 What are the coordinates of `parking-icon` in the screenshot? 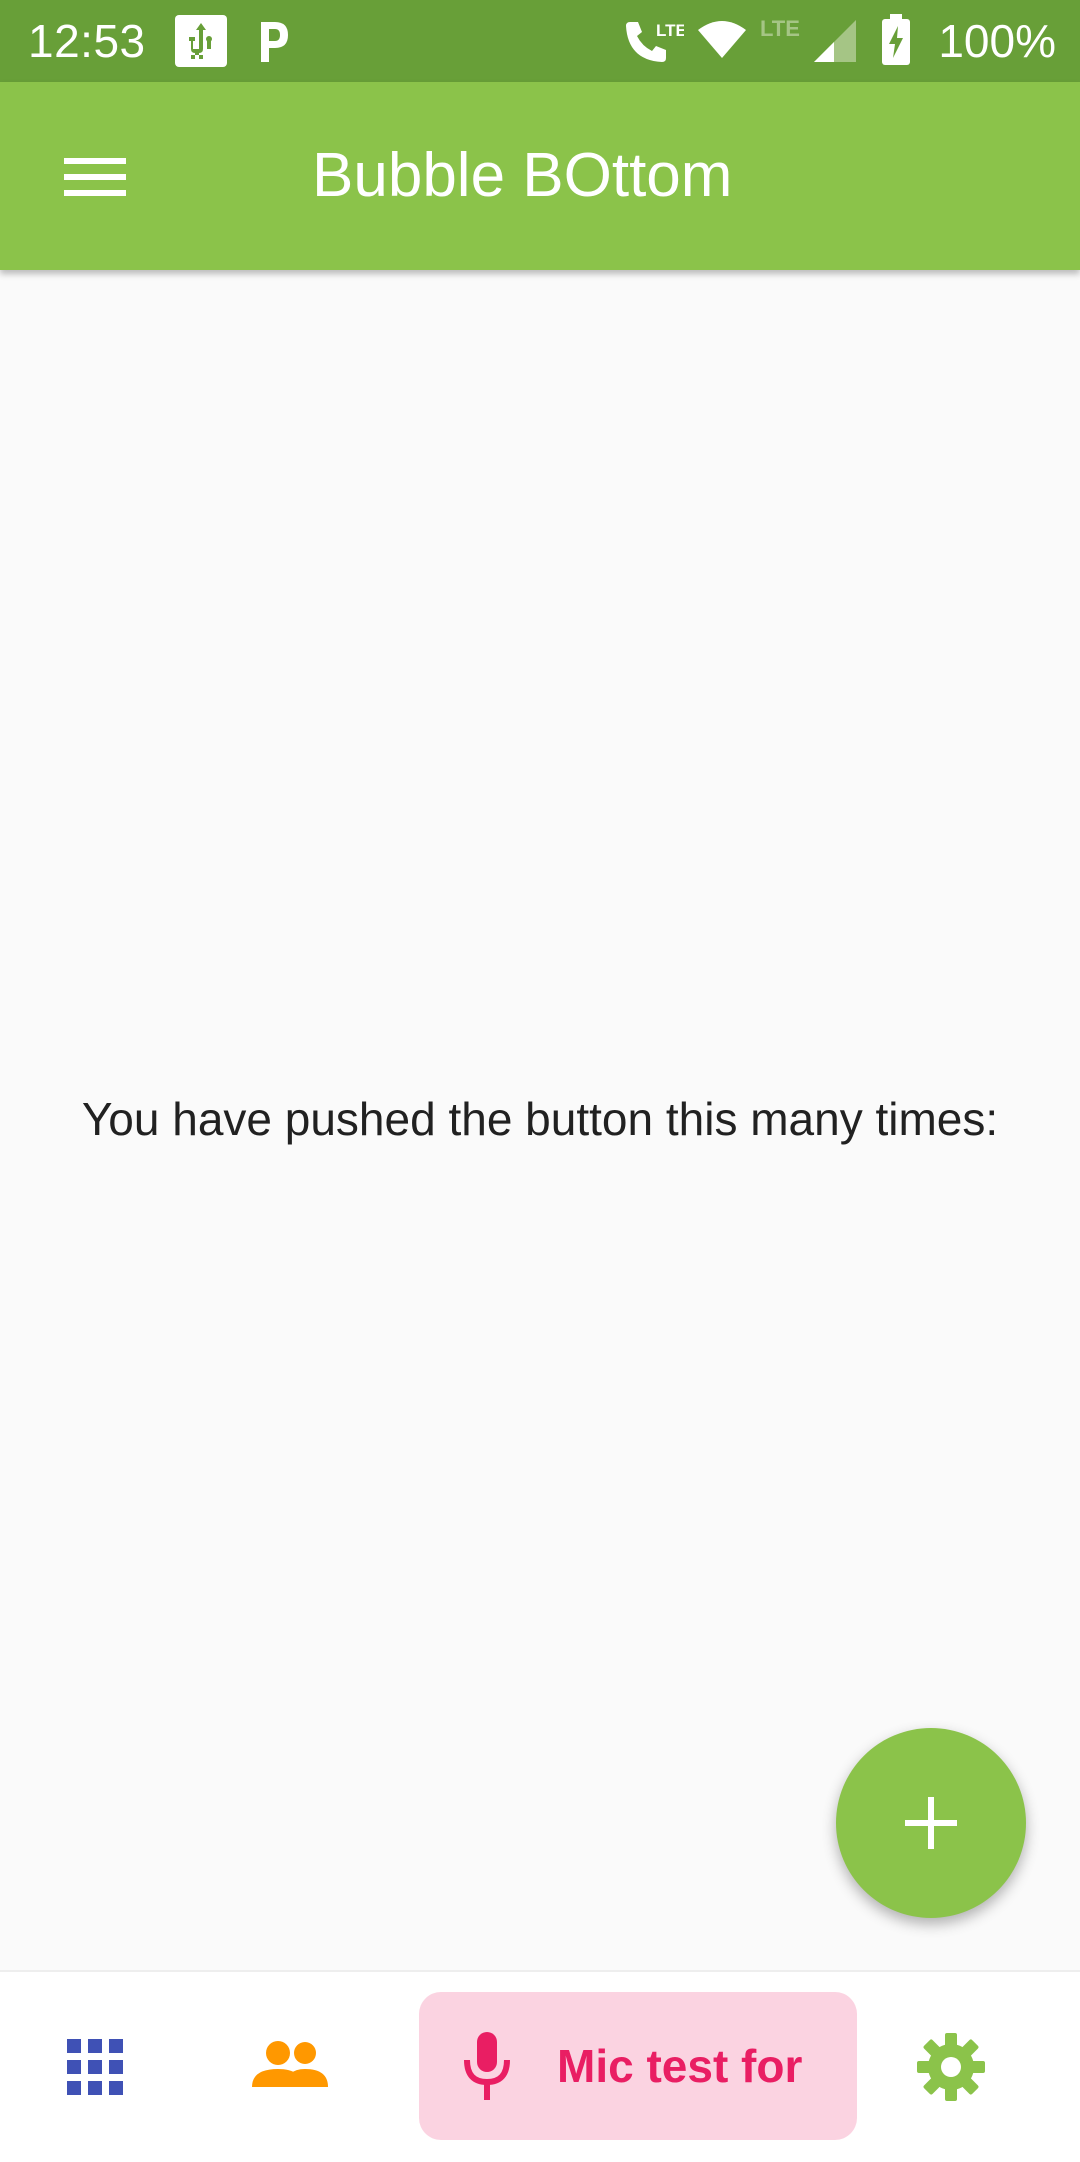 It's located at (274, 42).